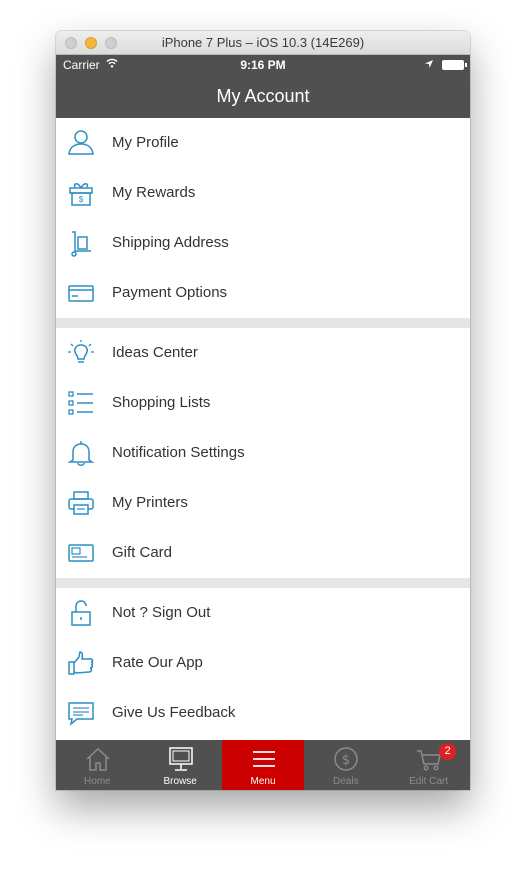  What do you see at coordinates (161, 402) in the screenshot?
I see `menu-item-label: Shopping Lists` at bounding box center [161, 402].